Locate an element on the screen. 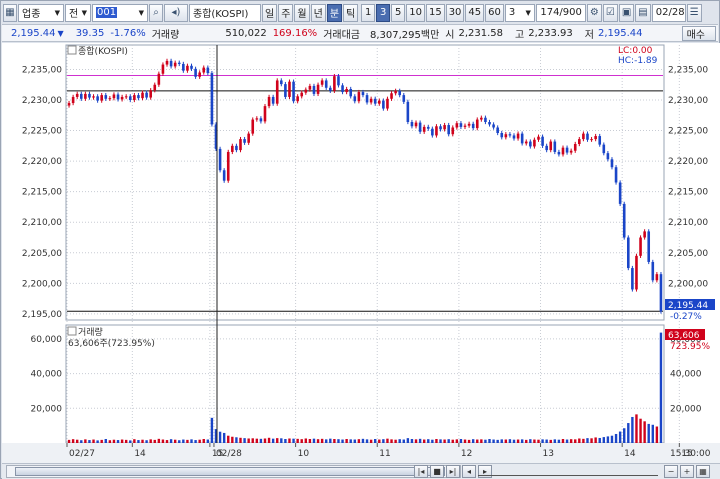 Image resolution: width=720 pixels, height=479 pixels. x-axis-label: 02/28 is located at coordinates (229, 454).